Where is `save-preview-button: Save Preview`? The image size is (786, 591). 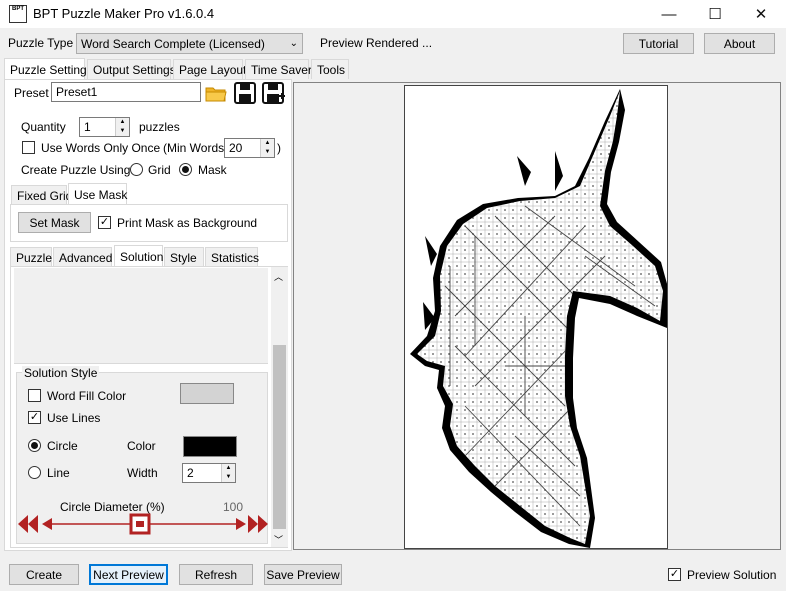
save-preview-button: Save Preview is located at coordinates (303, 574).